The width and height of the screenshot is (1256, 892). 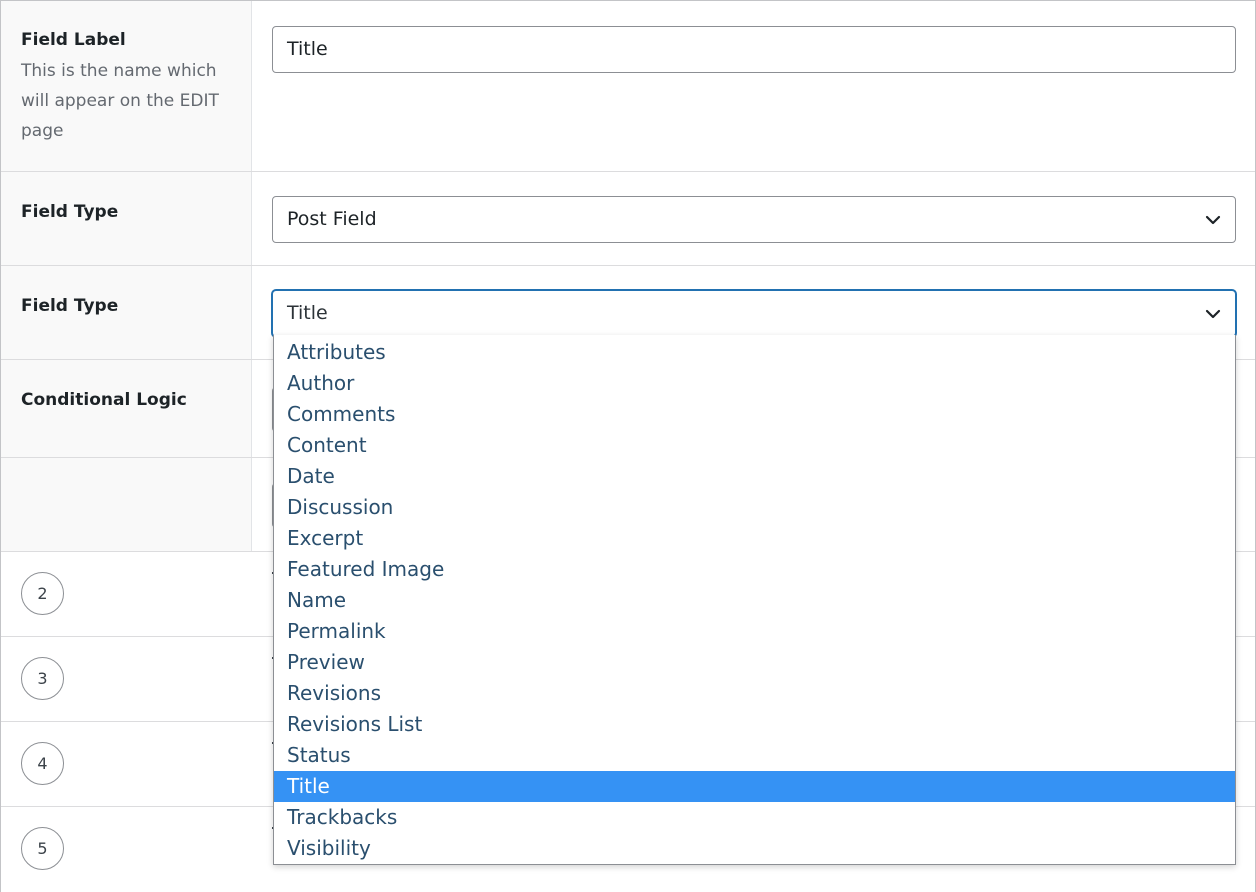 What do you see at coordinates (307, 313) in the screenshot?
I see `post-field-type-select-value: Title` at bounding box center [307, 313].